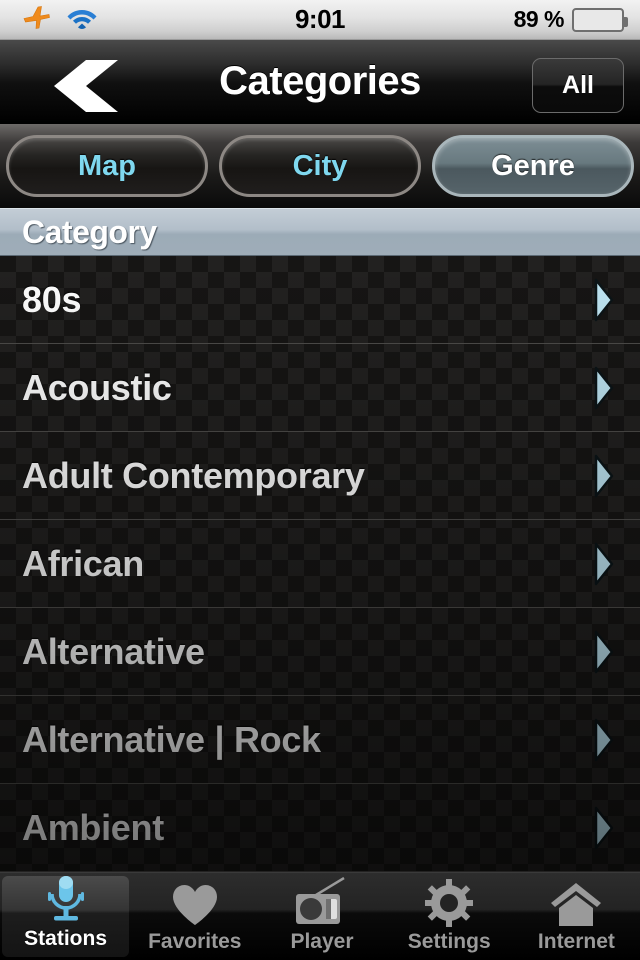 The width and height of the screenshot is (640, 960). I want to click on segment-city-label: City, so click(320, 165).